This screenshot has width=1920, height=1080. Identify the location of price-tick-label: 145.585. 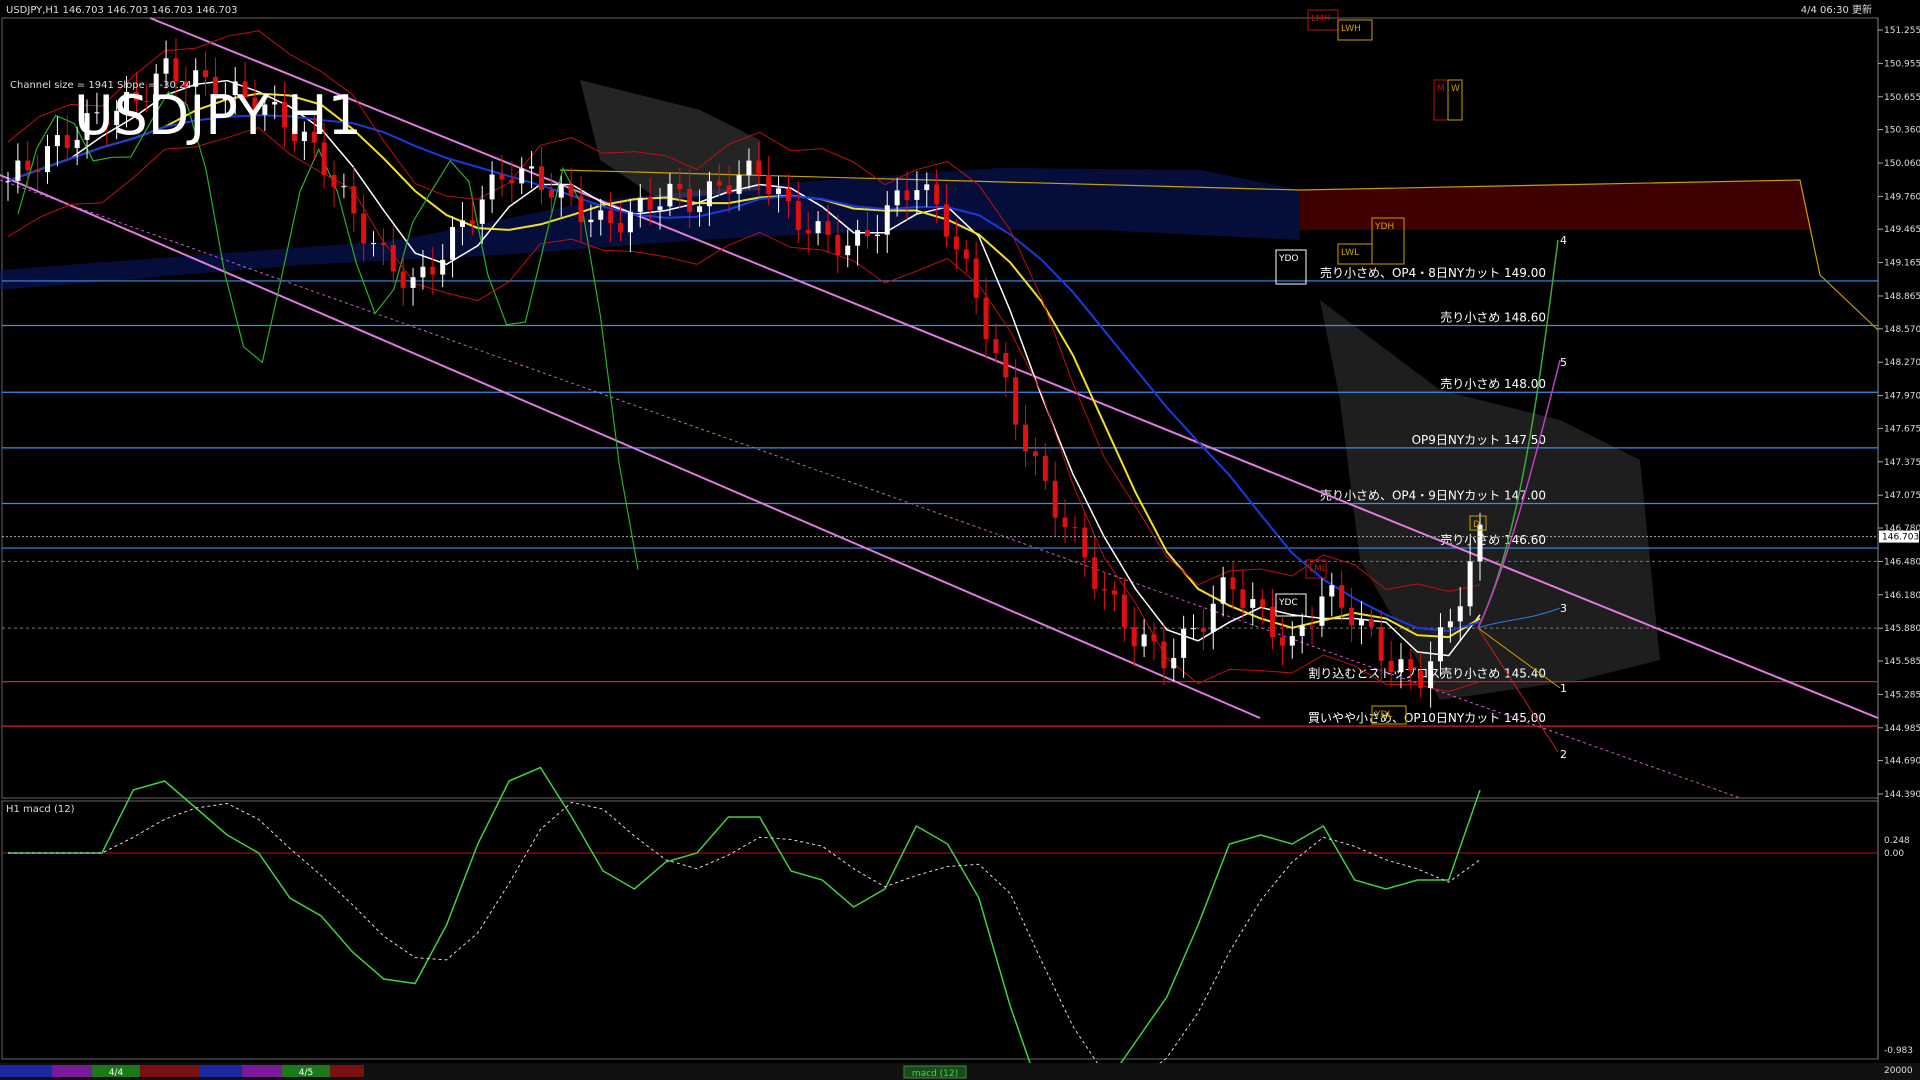
(1902, 662).